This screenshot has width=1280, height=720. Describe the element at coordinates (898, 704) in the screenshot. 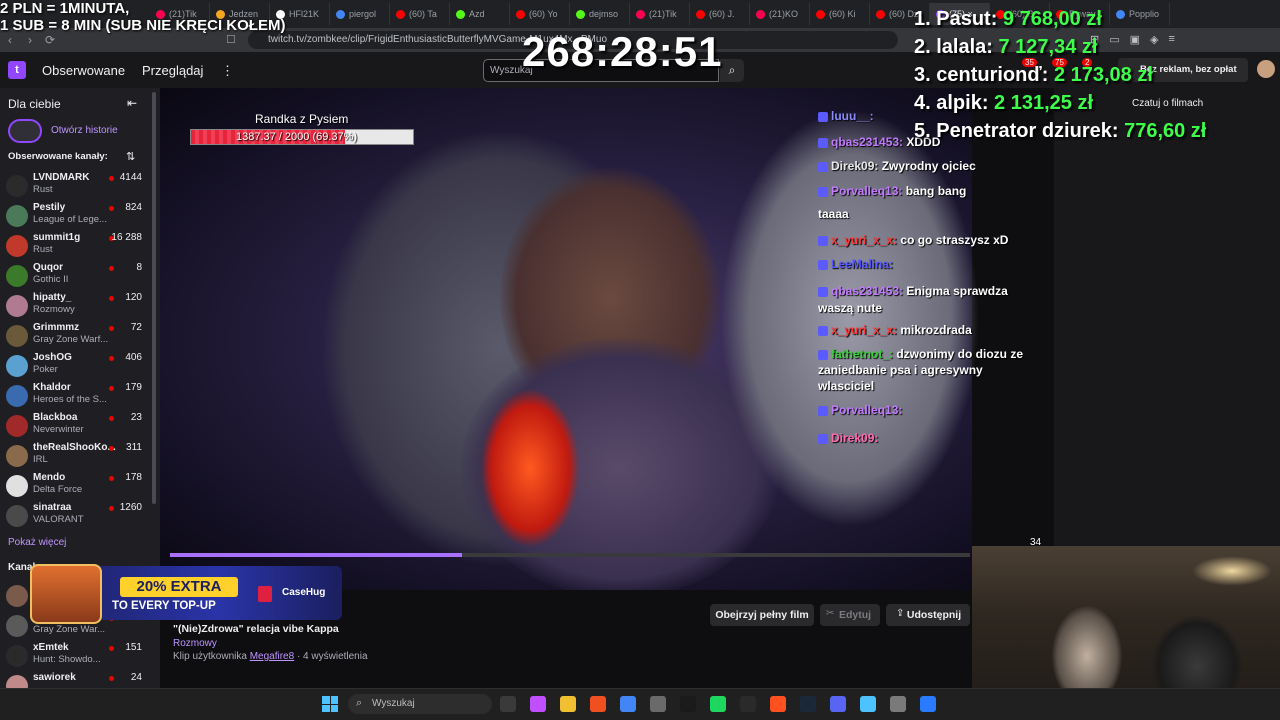

I see `settings-icon` at that location.